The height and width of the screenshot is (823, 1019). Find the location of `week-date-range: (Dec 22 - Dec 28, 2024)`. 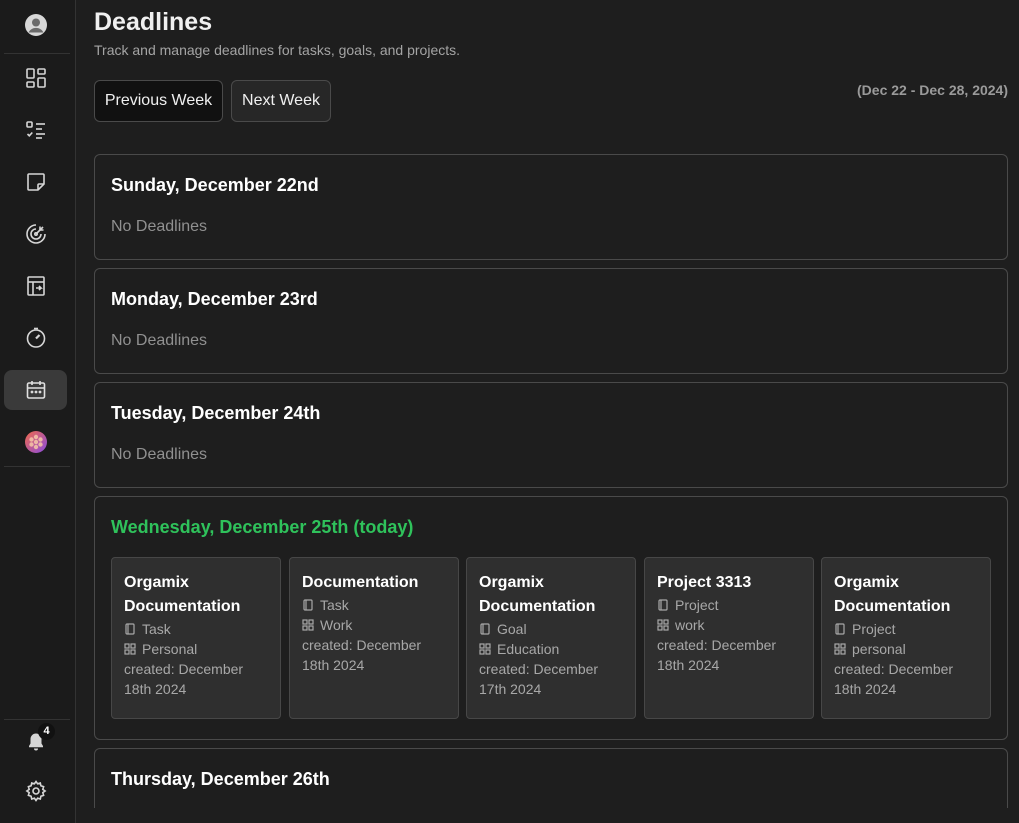

week-date-range: (Dec 22 - Dec 28, 2024) is located at coordinates (932, 90).